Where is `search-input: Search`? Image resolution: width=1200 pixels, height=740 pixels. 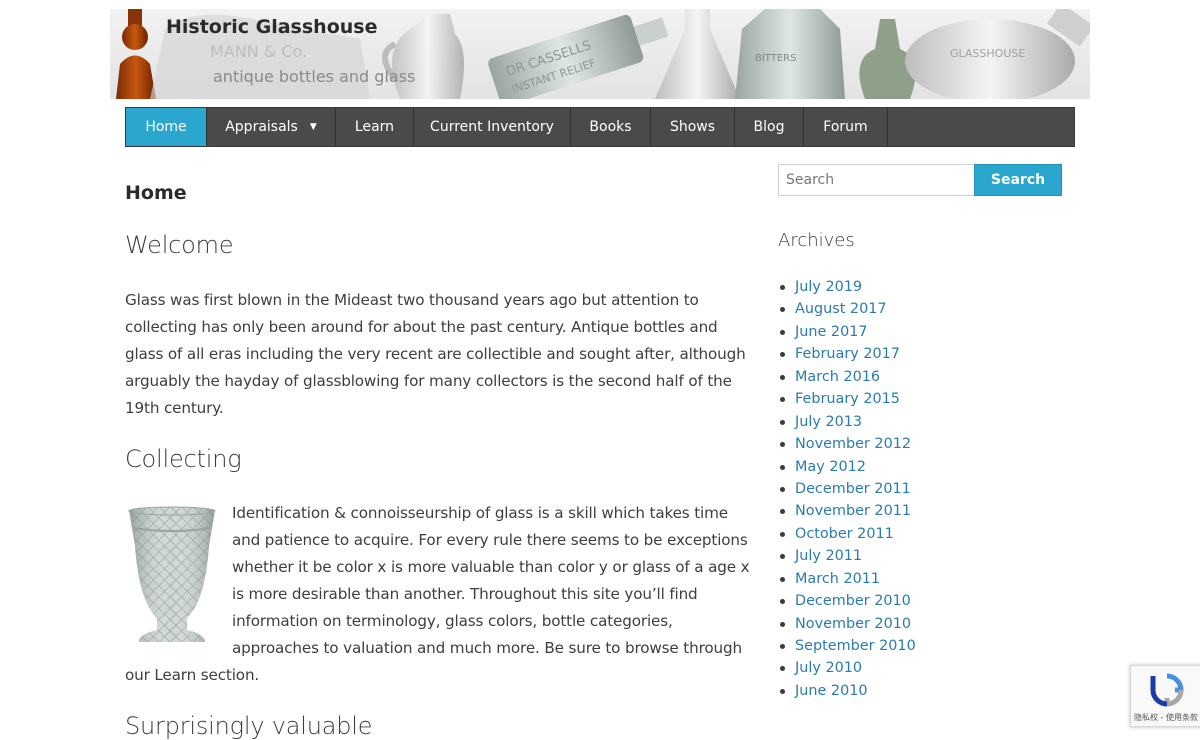 search-input: Search is located at coordinates (876, 180).